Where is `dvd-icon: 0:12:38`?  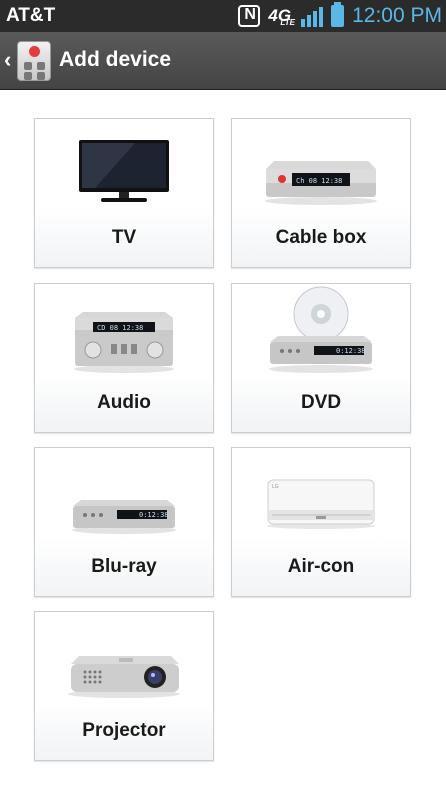
dvd-icon: 0:12:38 is located at coordinates (321, 329).